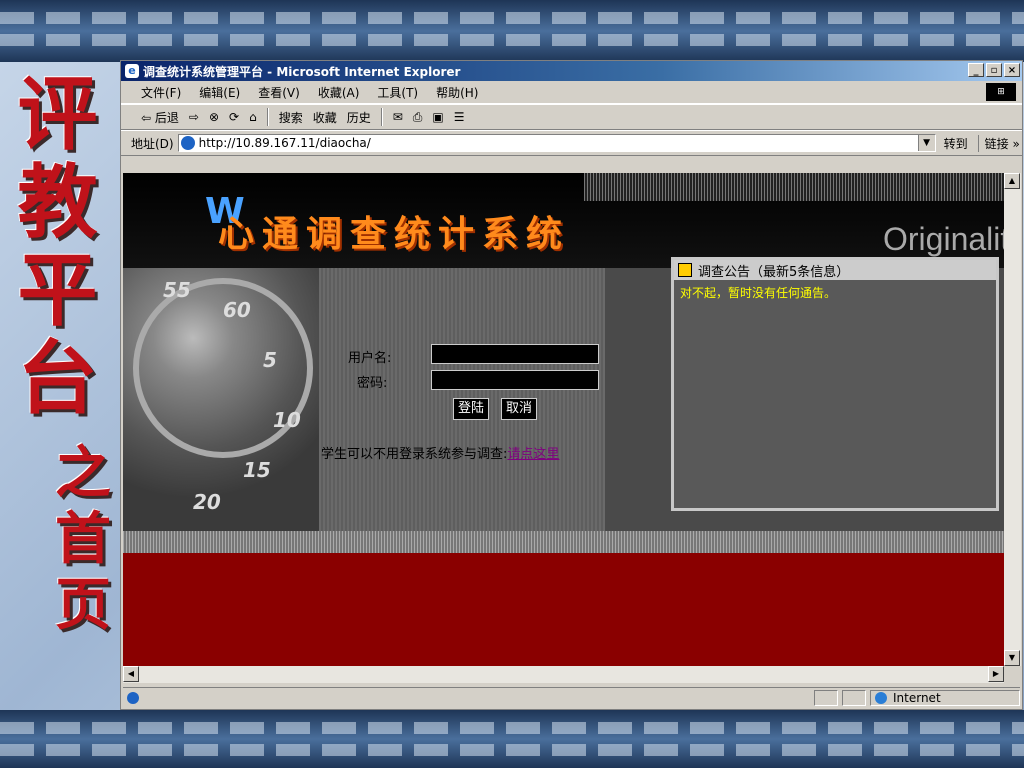 The width and height of the screenshot is (1024, 768). What do you see at coordinates (563, 542) in the screenshot?
I see `footer-pattern` at bounding box center [563, 542].